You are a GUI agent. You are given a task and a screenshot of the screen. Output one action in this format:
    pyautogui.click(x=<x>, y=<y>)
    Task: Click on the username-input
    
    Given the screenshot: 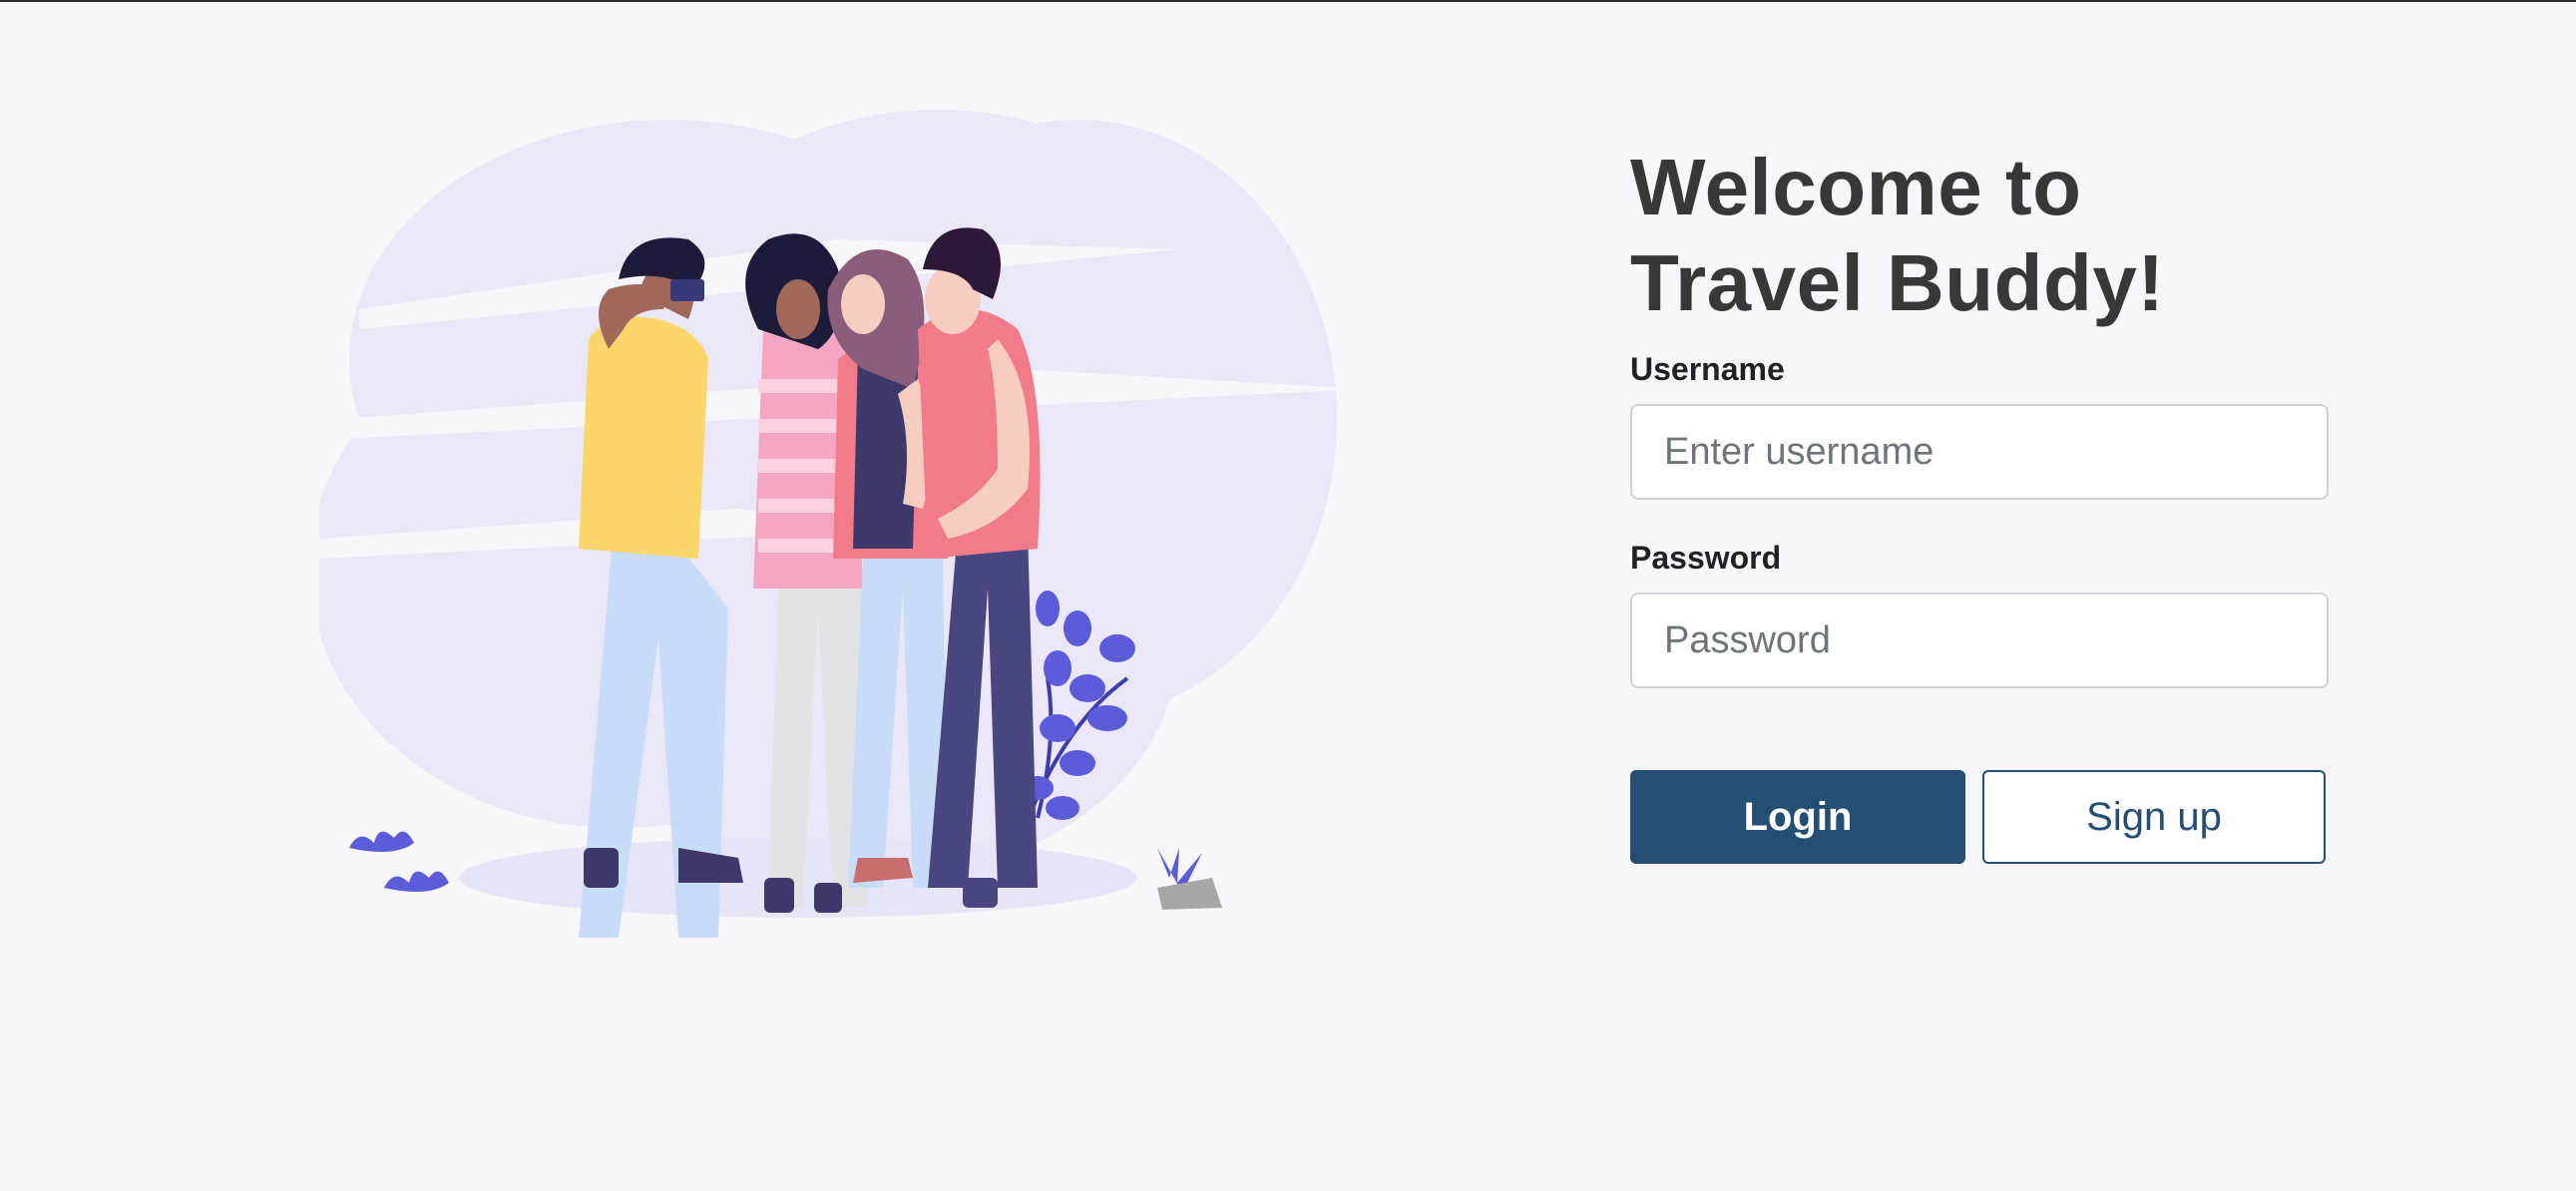 What is the action you would take?
    pyautogui.click(x=1979, y=452)
    